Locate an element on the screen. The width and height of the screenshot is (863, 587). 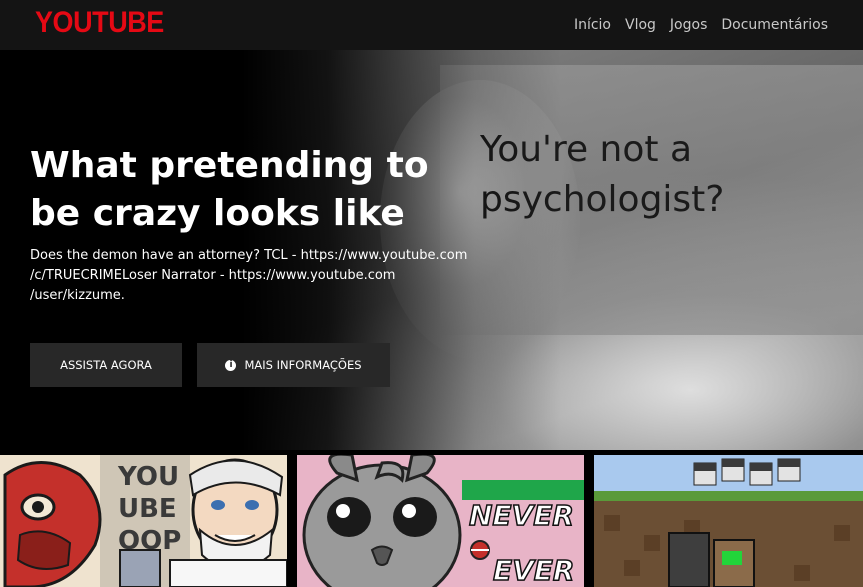
thumbnail-1-text-1: YOU is located at coordinates (148, 477).